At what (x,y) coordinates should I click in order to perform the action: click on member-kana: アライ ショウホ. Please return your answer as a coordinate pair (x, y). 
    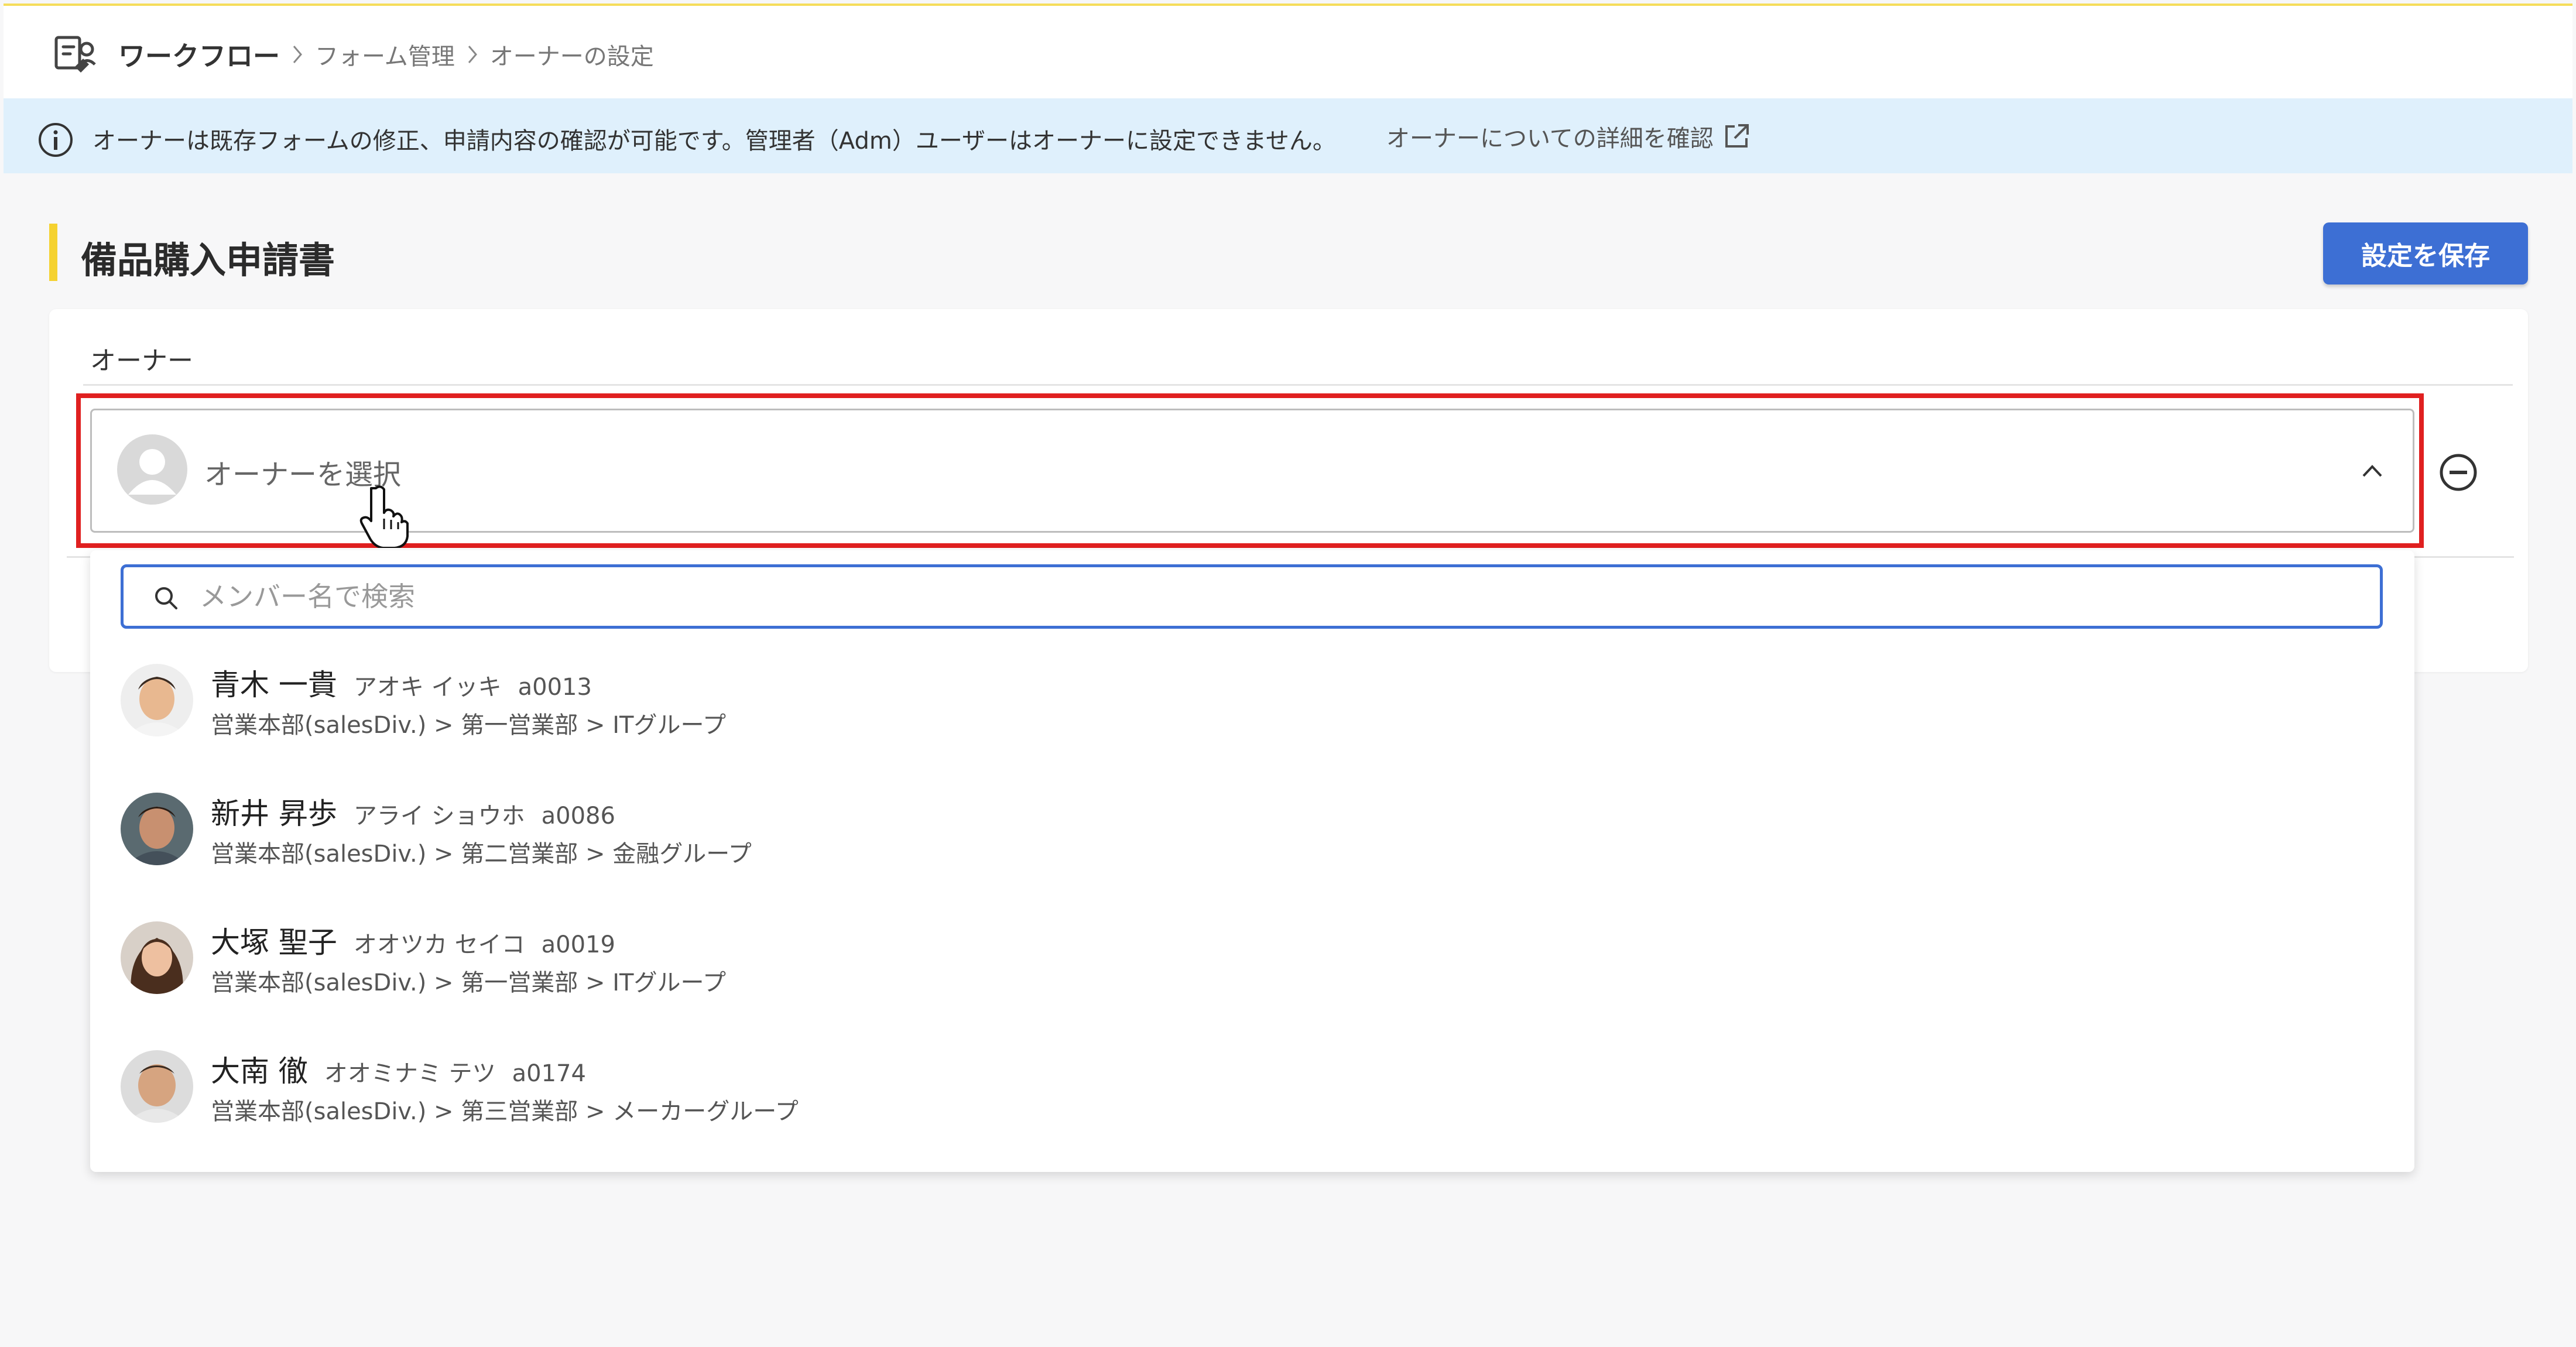
    Looking at the image, I should click on (439, 817).